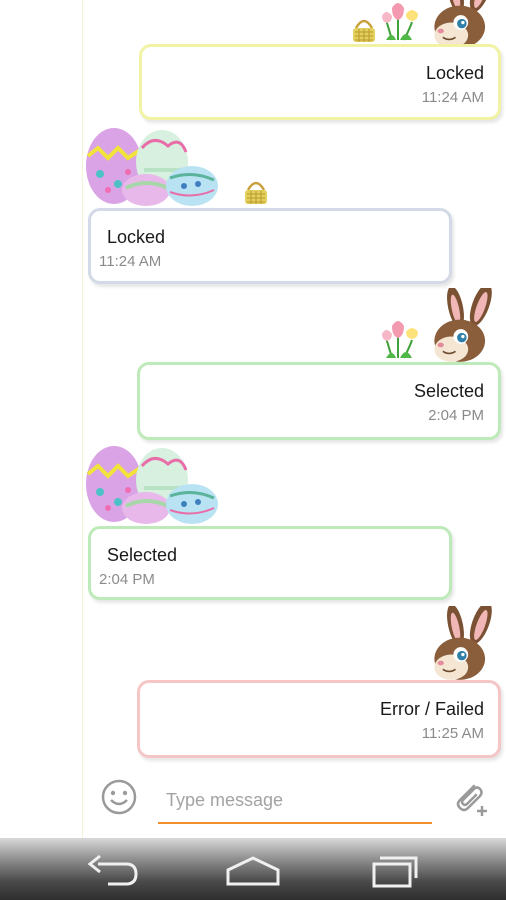 This screenshot has width=506, height=900. What do you see at coordinates (452, 733) in the screenshot?
I see `message-time: 11:25 AM` at bounding box center [452, 733].